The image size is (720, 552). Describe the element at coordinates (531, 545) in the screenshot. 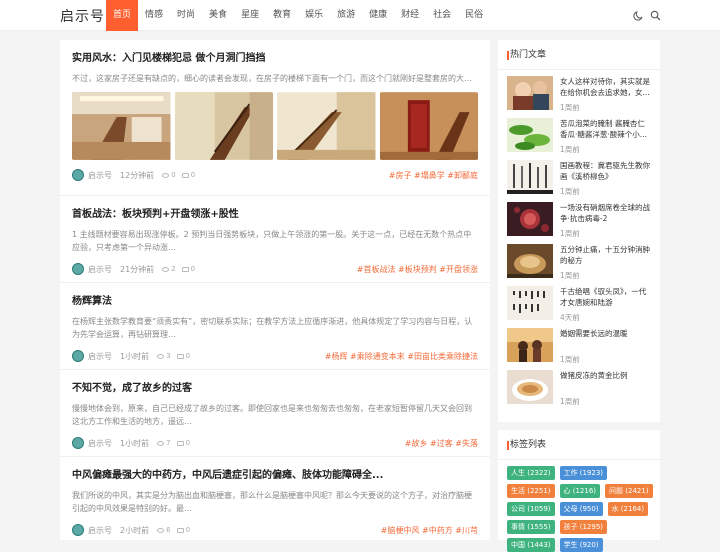

I see `tag-link: 中国 (1443)` at that location.